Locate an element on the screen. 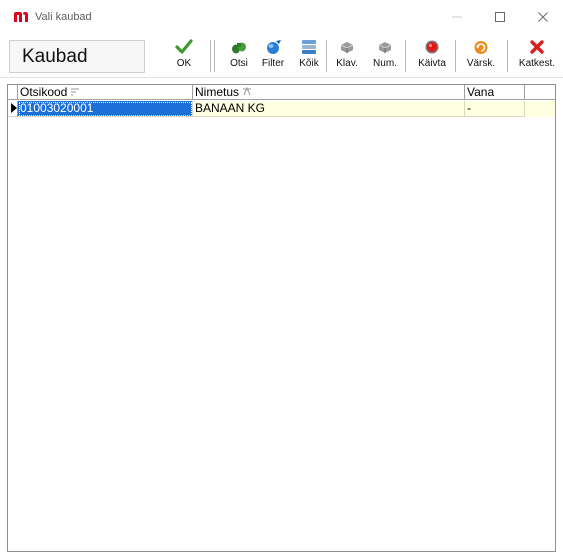 The image size is (563, 559). title-bar: Vali kaubad is located at coordinates (281, 17).